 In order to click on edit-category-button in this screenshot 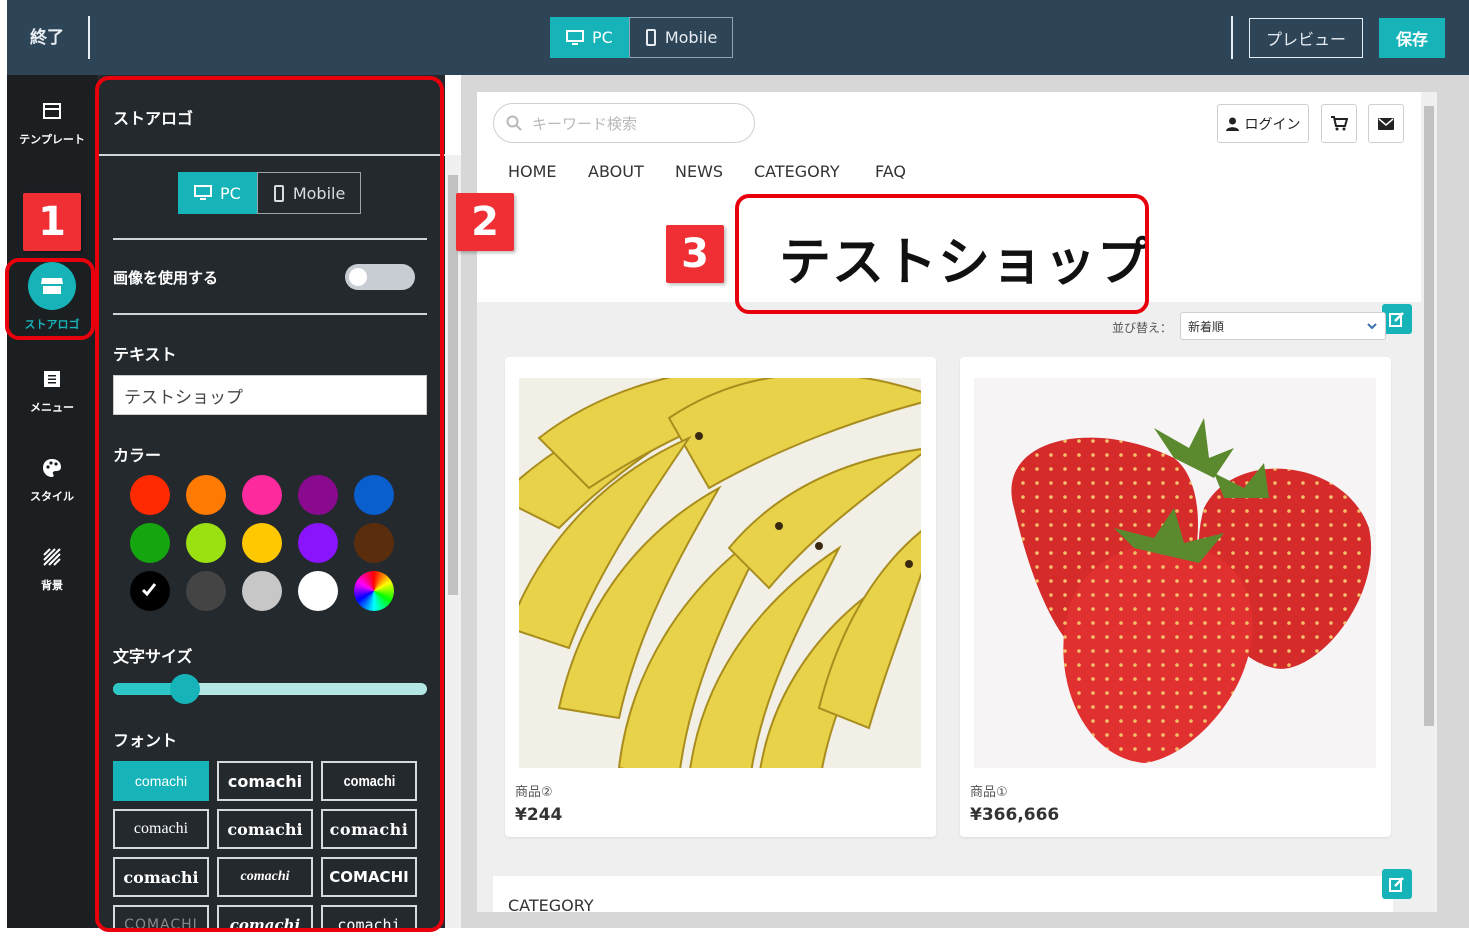, I will do `click(1397, 884)`.